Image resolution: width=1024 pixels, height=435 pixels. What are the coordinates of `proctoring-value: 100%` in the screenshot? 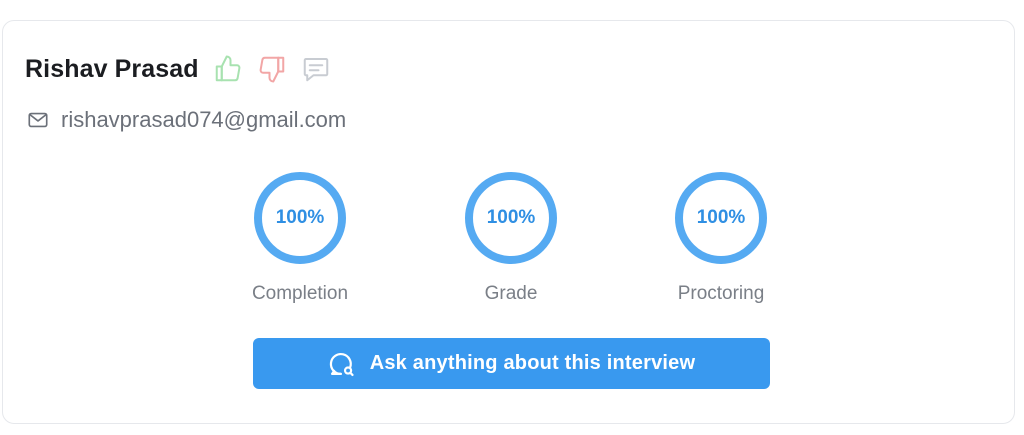 It's located at (721, 217).